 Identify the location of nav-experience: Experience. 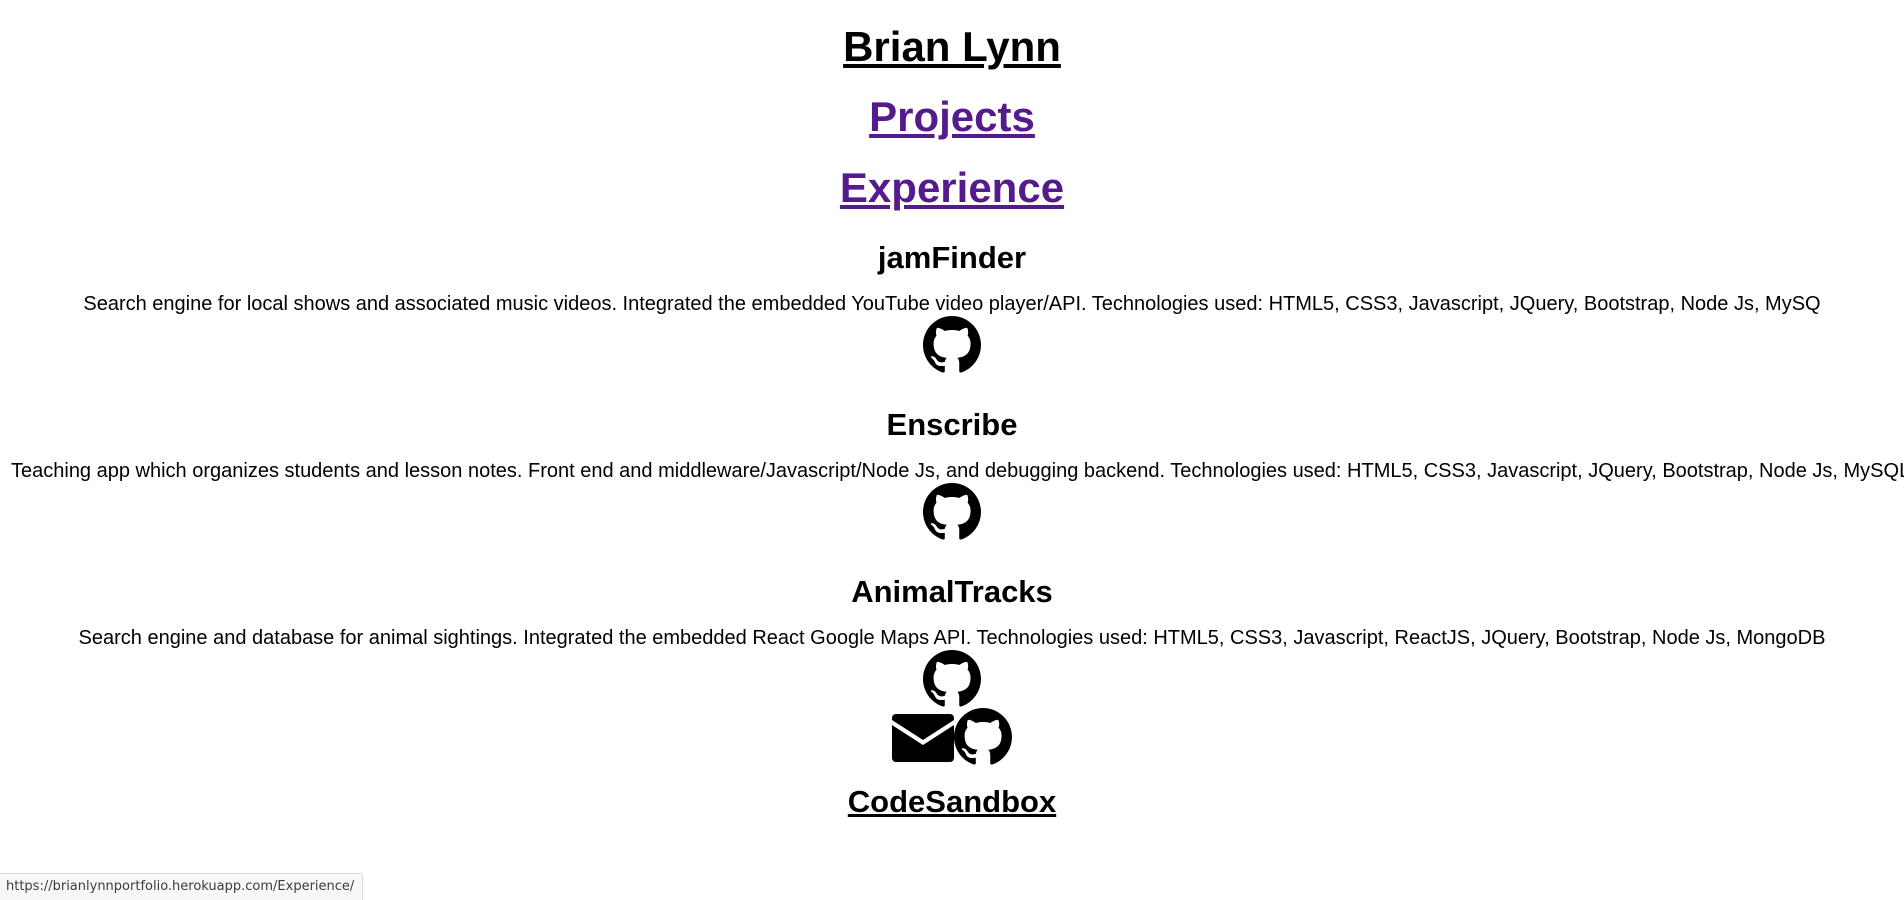
(952, 178).